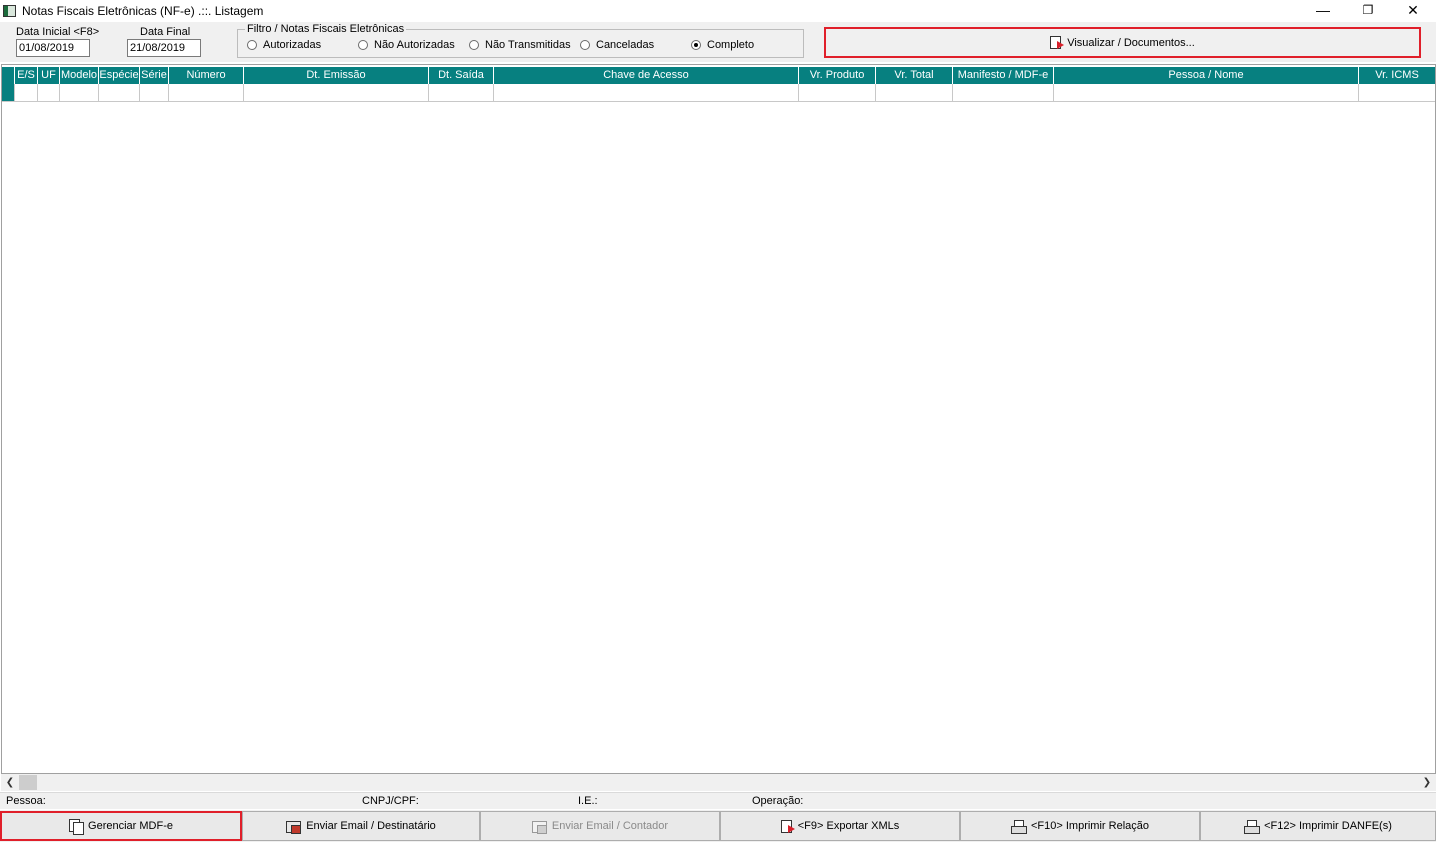 This screenshot has height=842, width=1436. I want to click on row-indicator, so click(8, 93).